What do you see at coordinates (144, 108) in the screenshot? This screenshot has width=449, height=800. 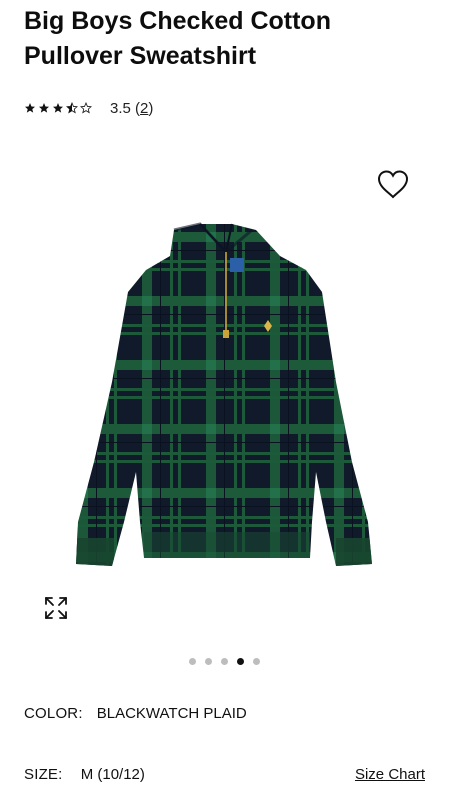 I see `rating-count-link: 2` at bounding box center [144, 108].